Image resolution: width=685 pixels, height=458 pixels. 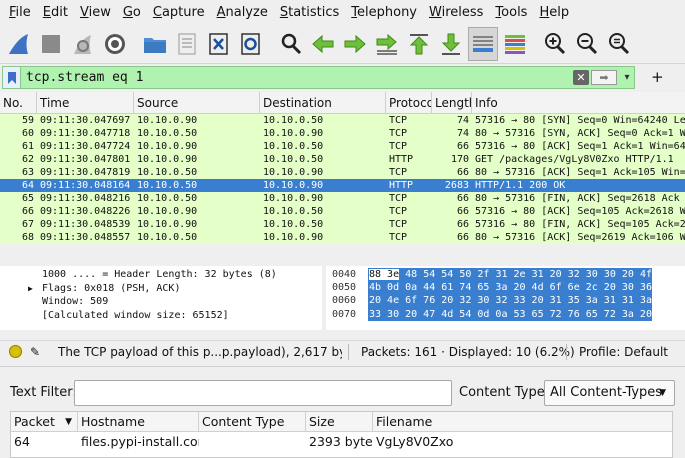 I want to click on file-icon, so click(x=187, y=43).